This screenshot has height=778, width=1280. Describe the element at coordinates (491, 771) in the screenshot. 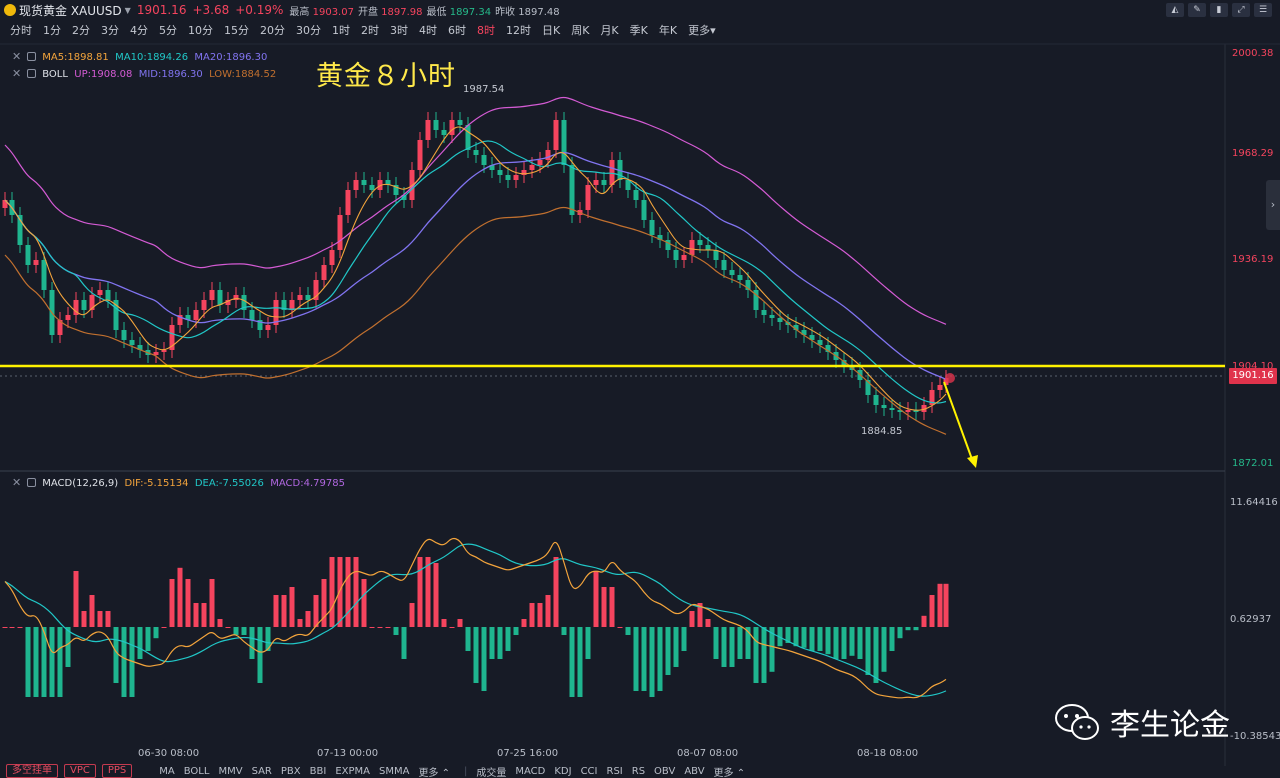

I see `sub-indicator-tab: 成交量` at that location.